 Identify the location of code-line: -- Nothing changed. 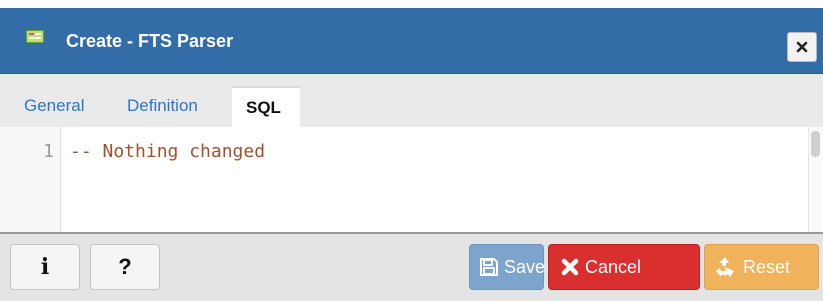
(168, 151).